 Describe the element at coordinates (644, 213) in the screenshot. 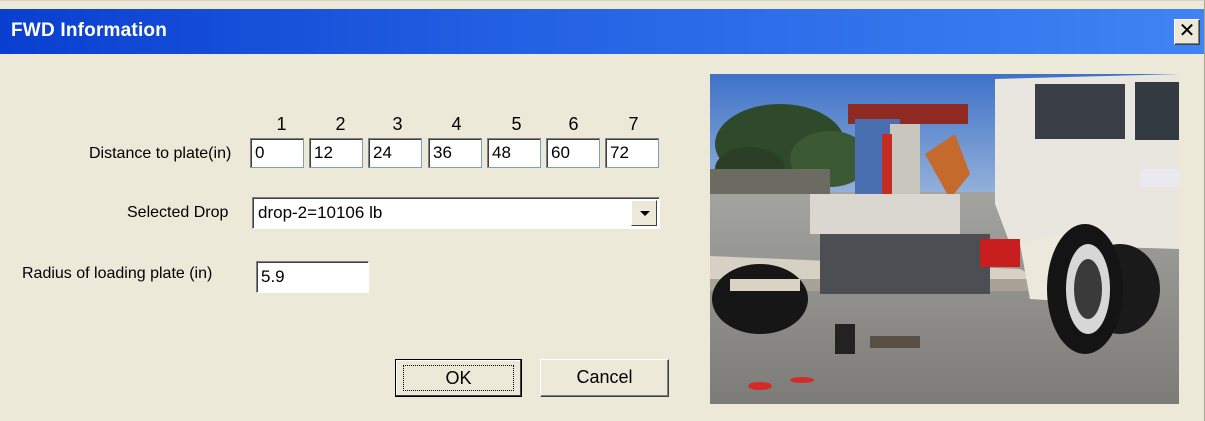

I see `chevron-down-icon` at that location.